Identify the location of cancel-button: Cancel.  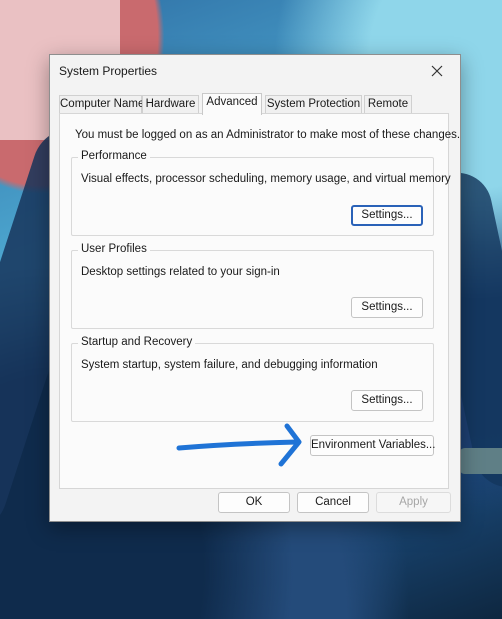
(333, 502).